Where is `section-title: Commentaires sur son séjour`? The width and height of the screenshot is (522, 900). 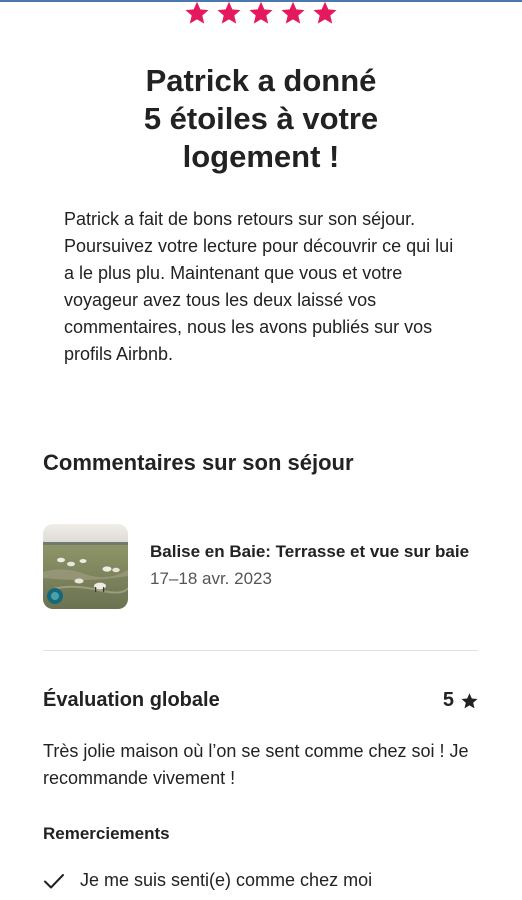
section-title: Commentaires sur son séjour is located at coordinates (198, 462).